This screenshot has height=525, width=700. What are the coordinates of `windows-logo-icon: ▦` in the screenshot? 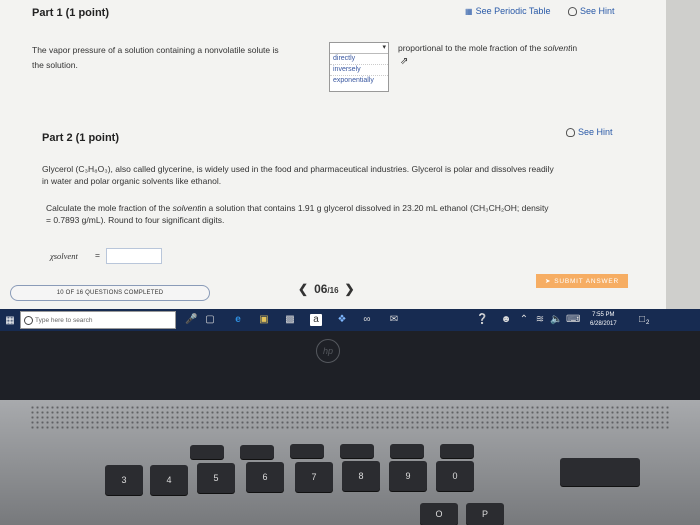 It's located at (10, 320).